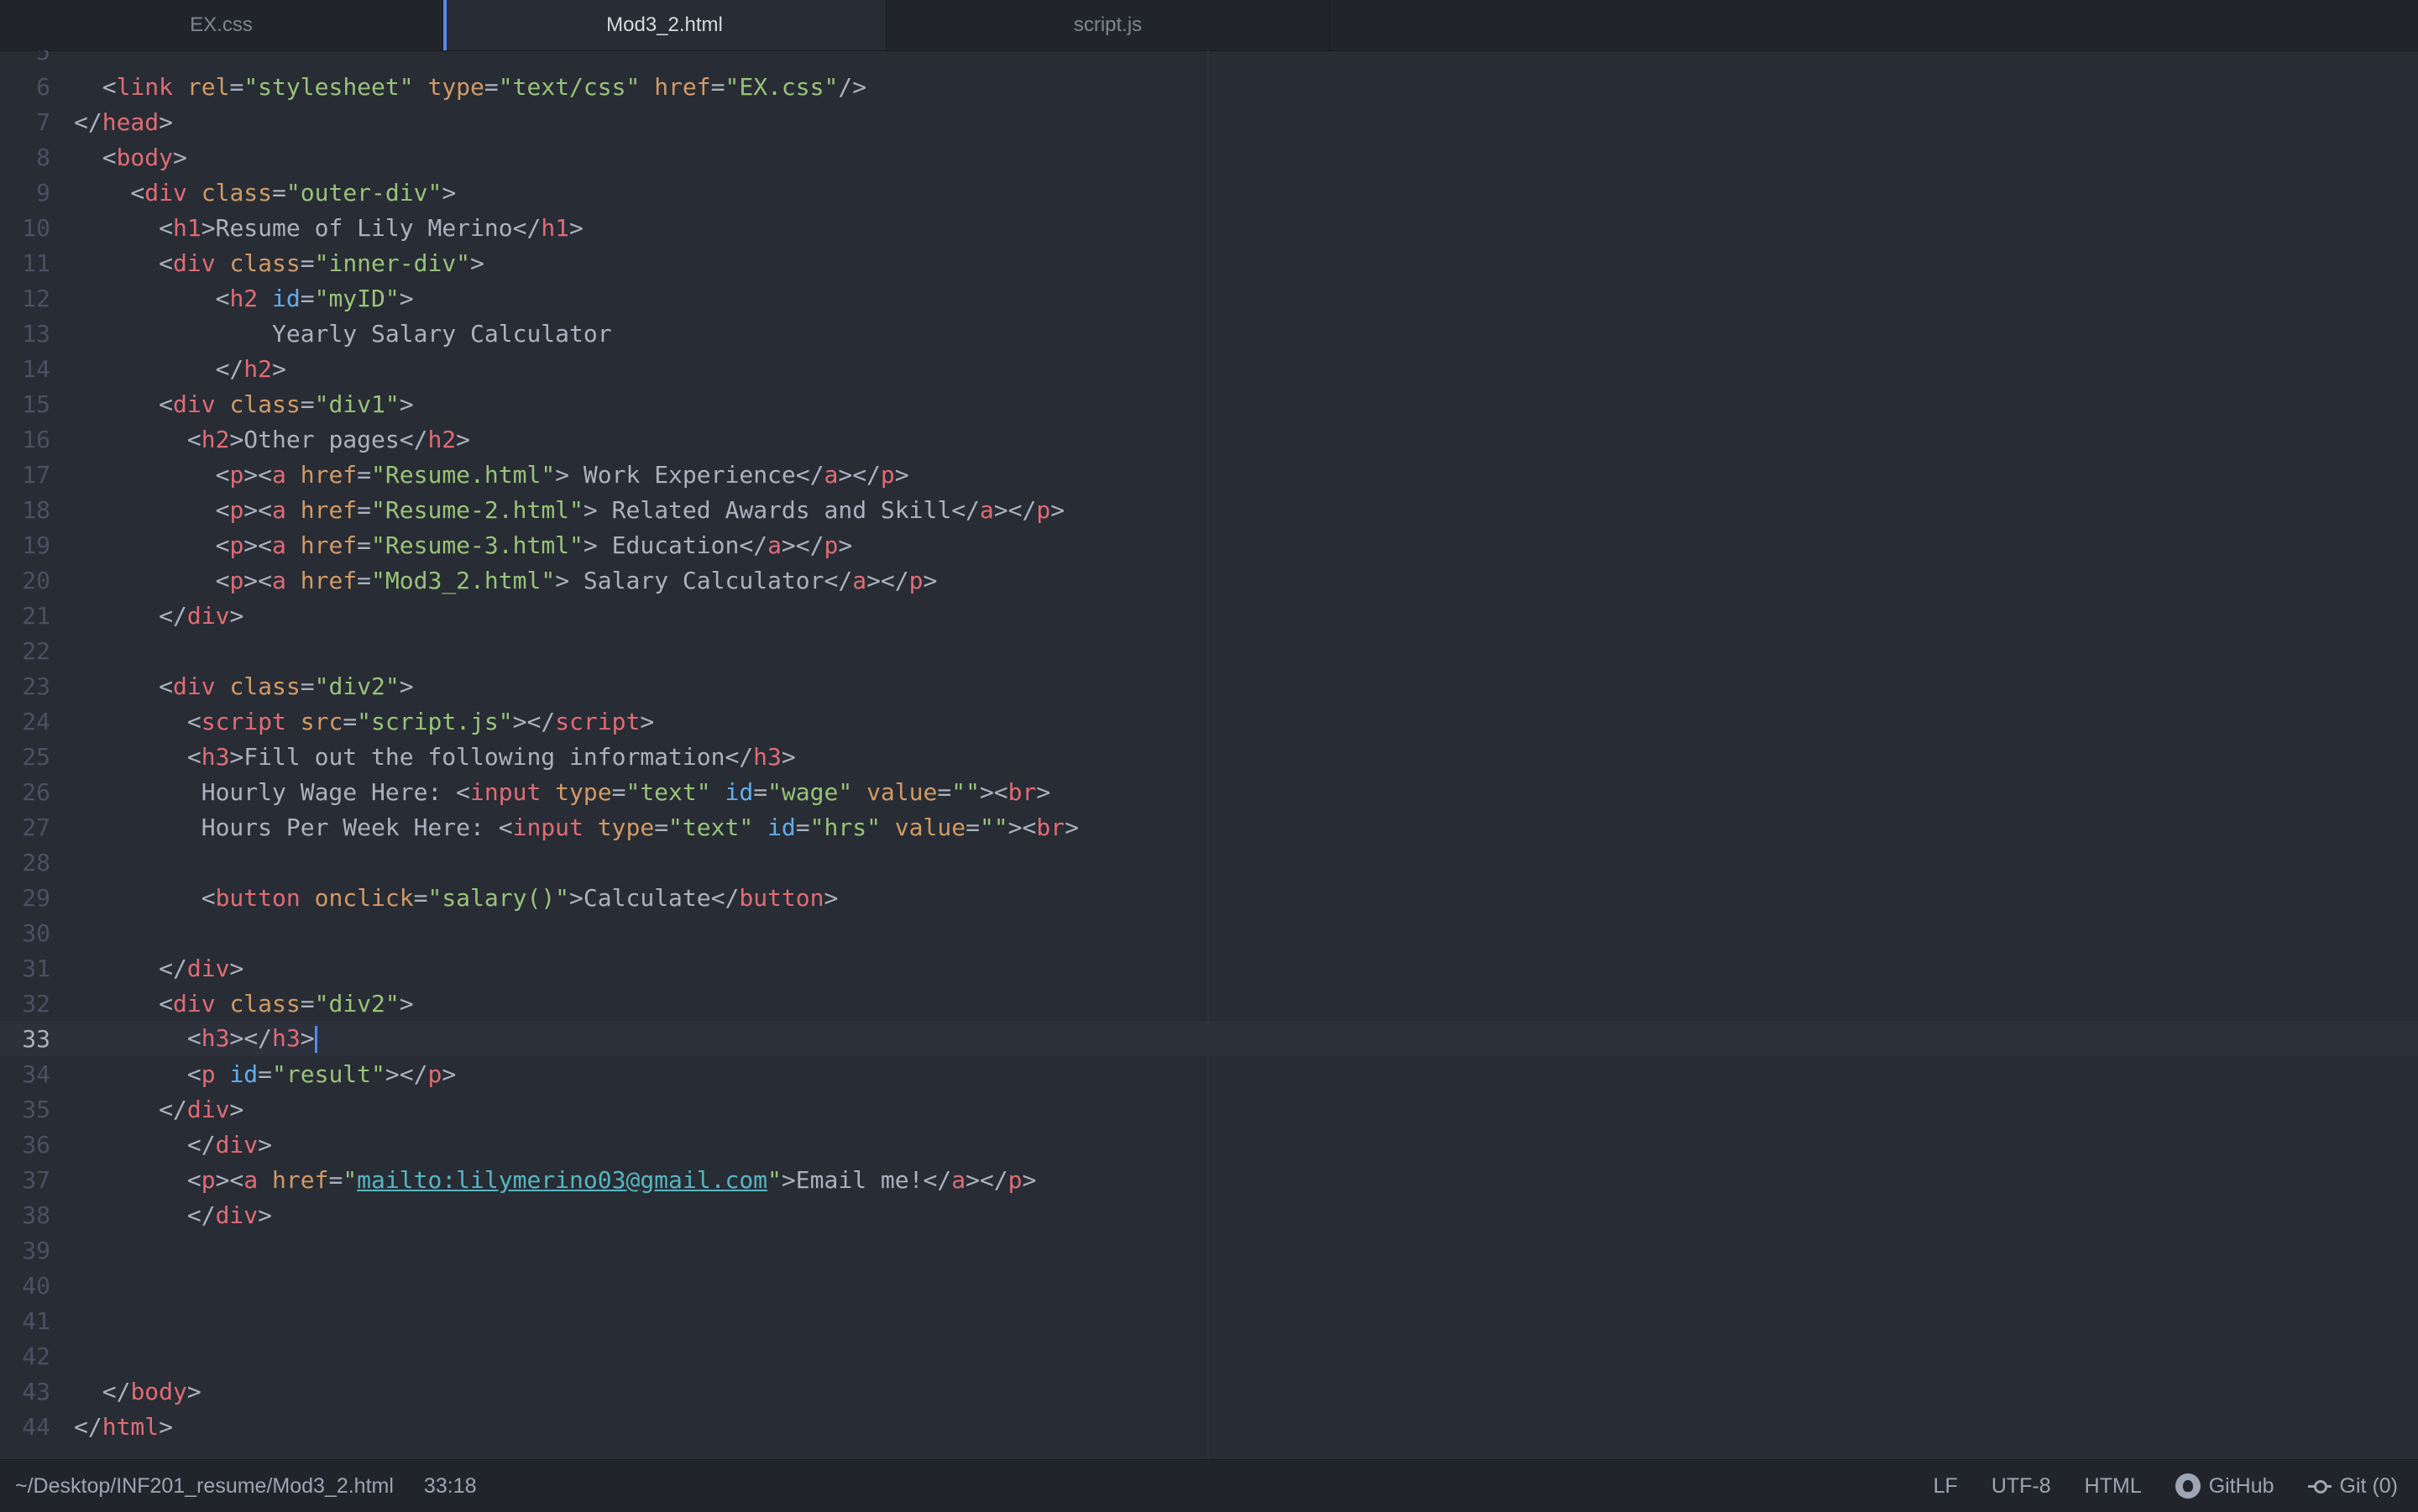 This screenshot has width=2418, height=1512. What do you see at coordinates (1209, 1214) in the screenshot?
I see `code-line: 38 </div>` at bounding box center [1209, 1214].